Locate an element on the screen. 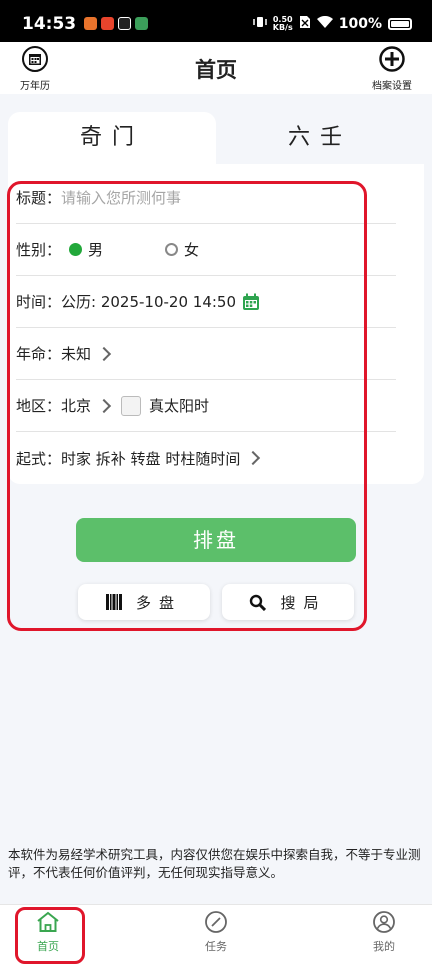 Image resolution: width=432 pixels, height=964 pixels. solar-time-checkbox is located at coordinates (131, 405).